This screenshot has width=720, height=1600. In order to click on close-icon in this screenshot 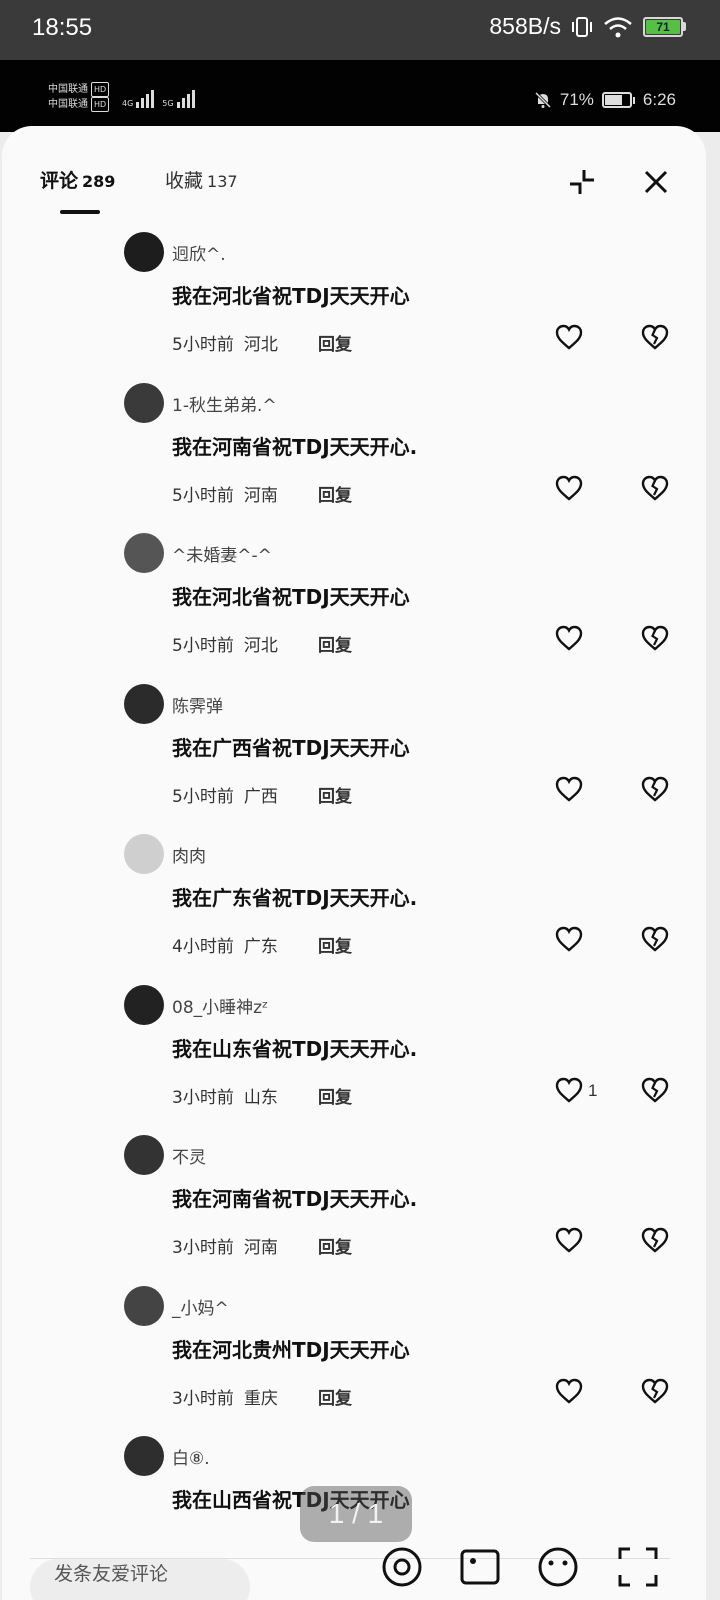, I will do `click(656, 182)`.